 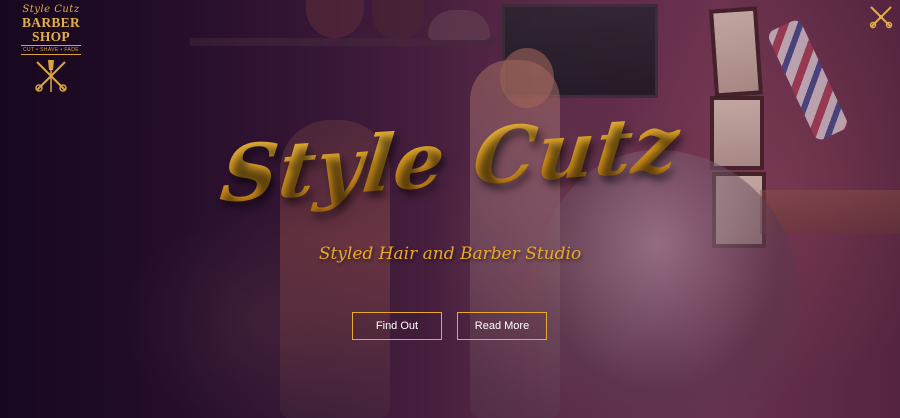 I want to click on hero-buttons: Find Out Read More, so click(x=452, y=326).